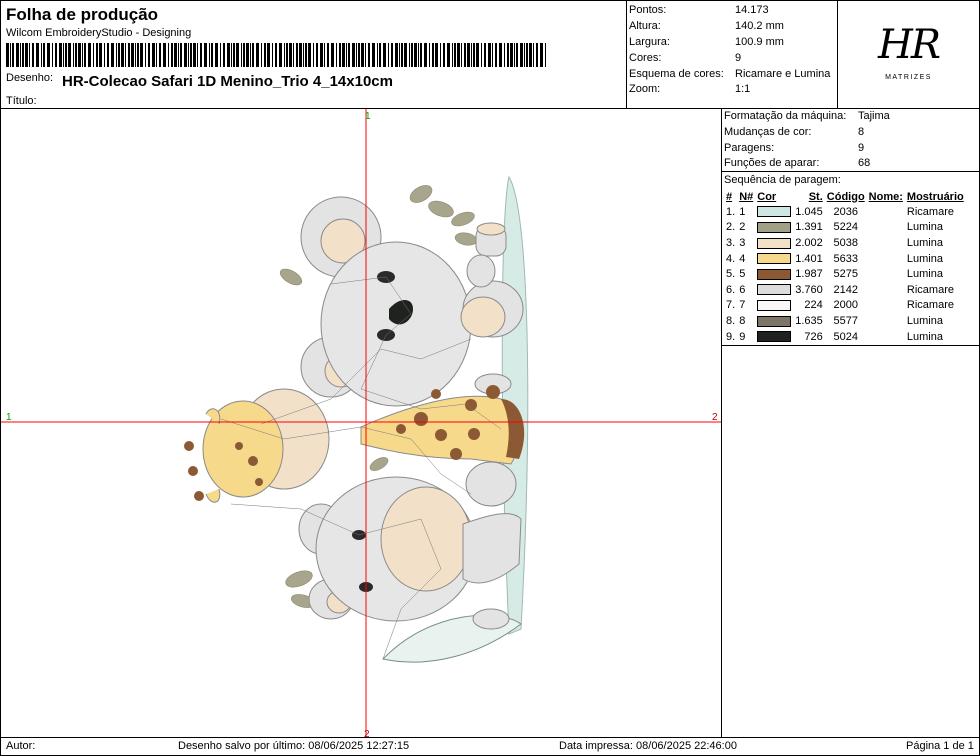 The image size is (980, 756). What do you see at coordinates (731, 289) in the screenshot?
I see `row-index: 6.` at bounding box center [731, 289].